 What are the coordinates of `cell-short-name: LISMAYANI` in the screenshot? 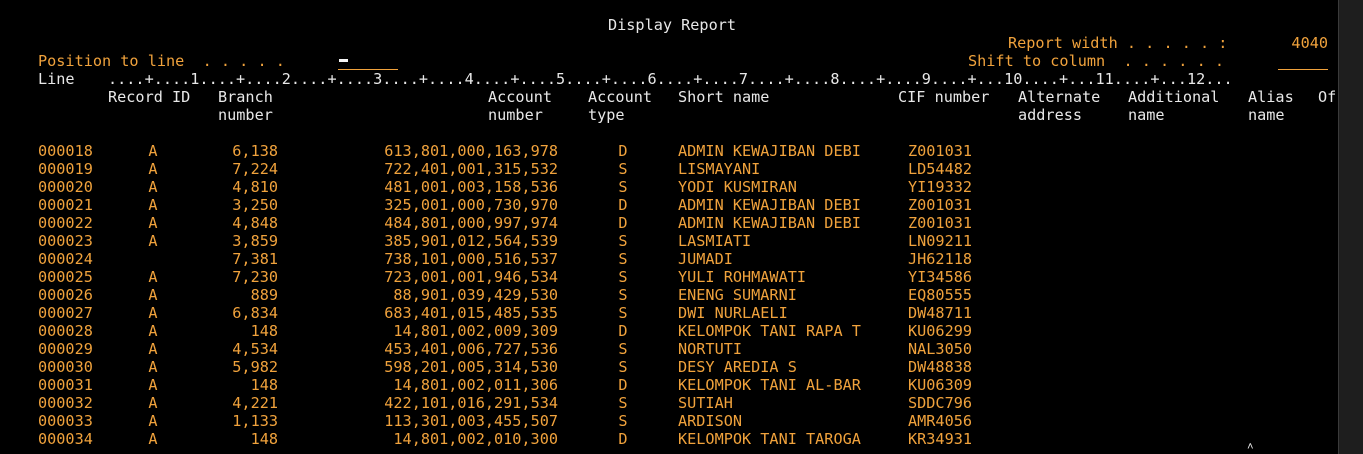 It's located at (719, 169).